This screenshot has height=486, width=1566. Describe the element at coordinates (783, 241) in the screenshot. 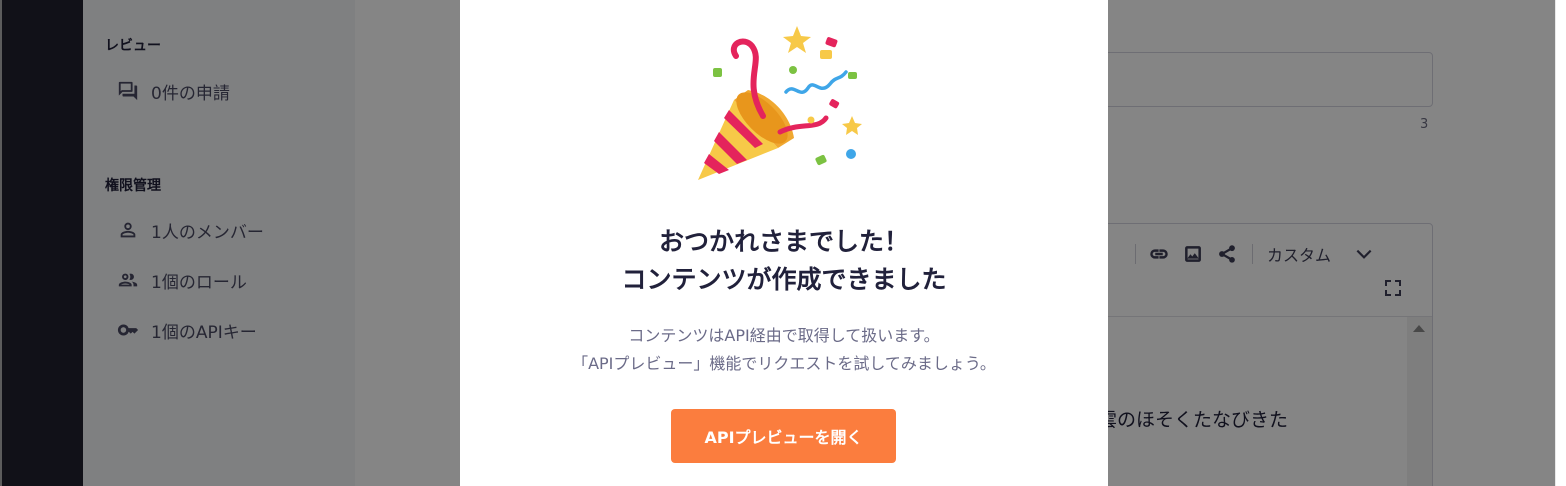

I see `modal-title-line-1: おつかれさまでした！` at that location.